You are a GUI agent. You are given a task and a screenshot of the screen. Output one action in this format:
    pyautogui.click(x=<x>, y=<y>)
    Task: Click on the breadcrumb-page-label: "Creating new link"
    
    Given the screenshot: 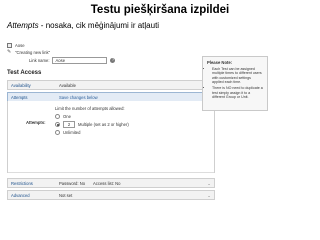 What is the action you would take?
    pyautogui.click(x=33, y=52)
    